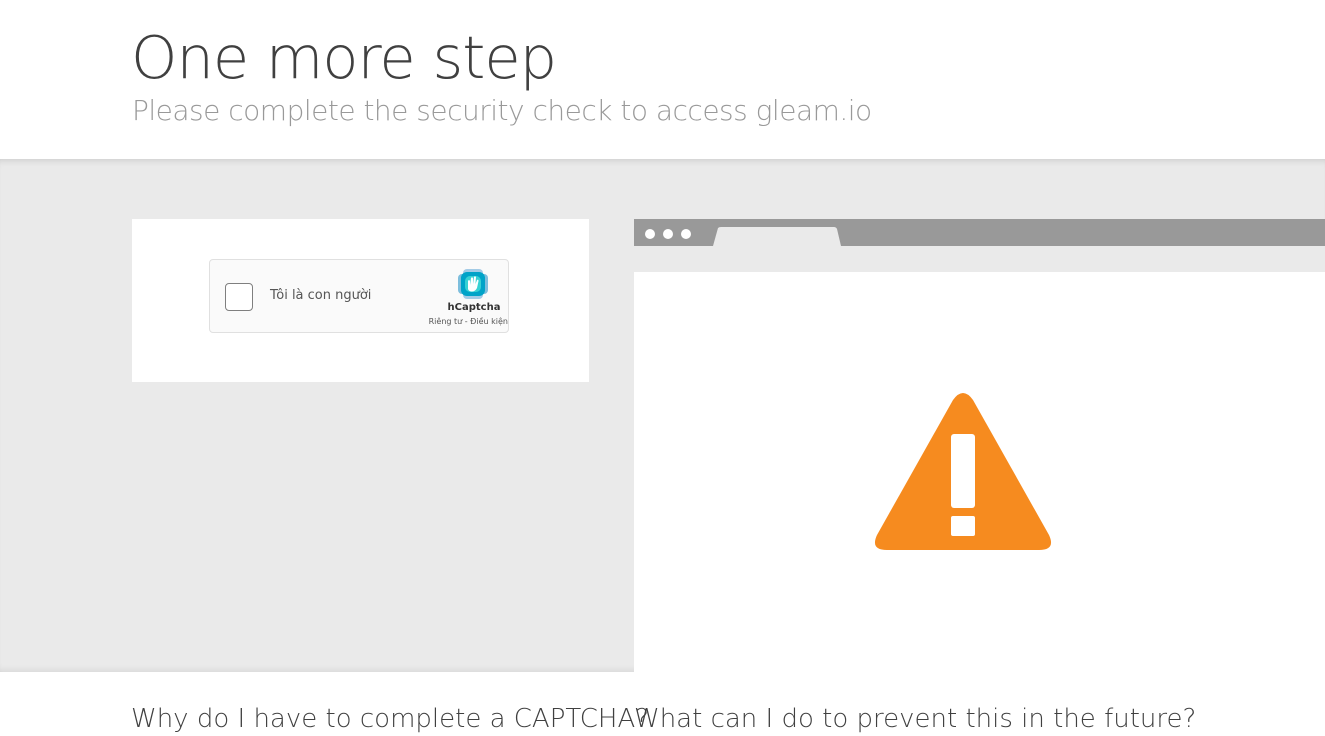 This screenshot has width=1325, height=736. Describe the element at coordinates (474, 307) in the screenshot. I see `hcaptcha-brand: hCaptcha` at that location.